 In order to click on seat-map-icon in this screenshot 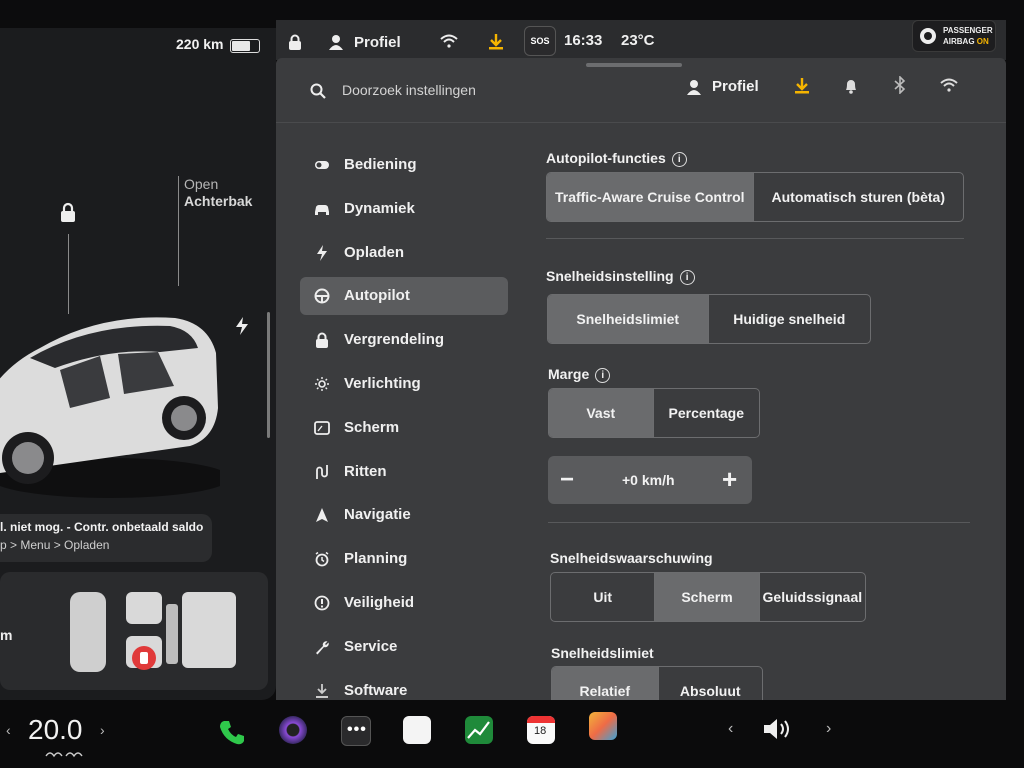, I will do `click(153, 632)`.